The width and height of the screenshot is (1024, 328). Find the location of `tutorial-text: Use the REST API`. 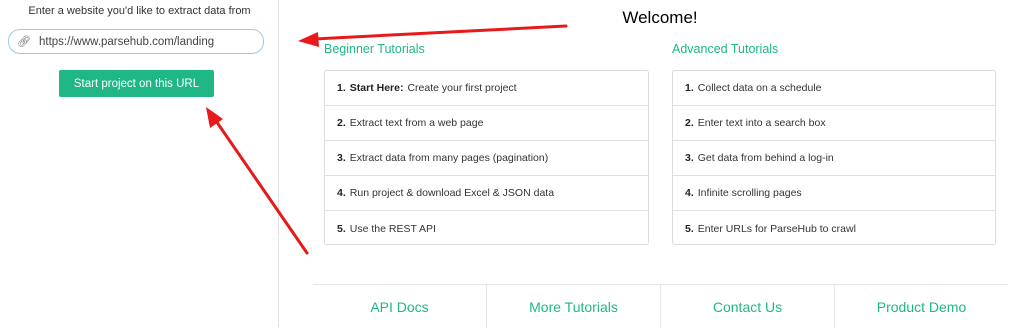

tutorial-text: Use the REST API is located at coordinates (392, 228).